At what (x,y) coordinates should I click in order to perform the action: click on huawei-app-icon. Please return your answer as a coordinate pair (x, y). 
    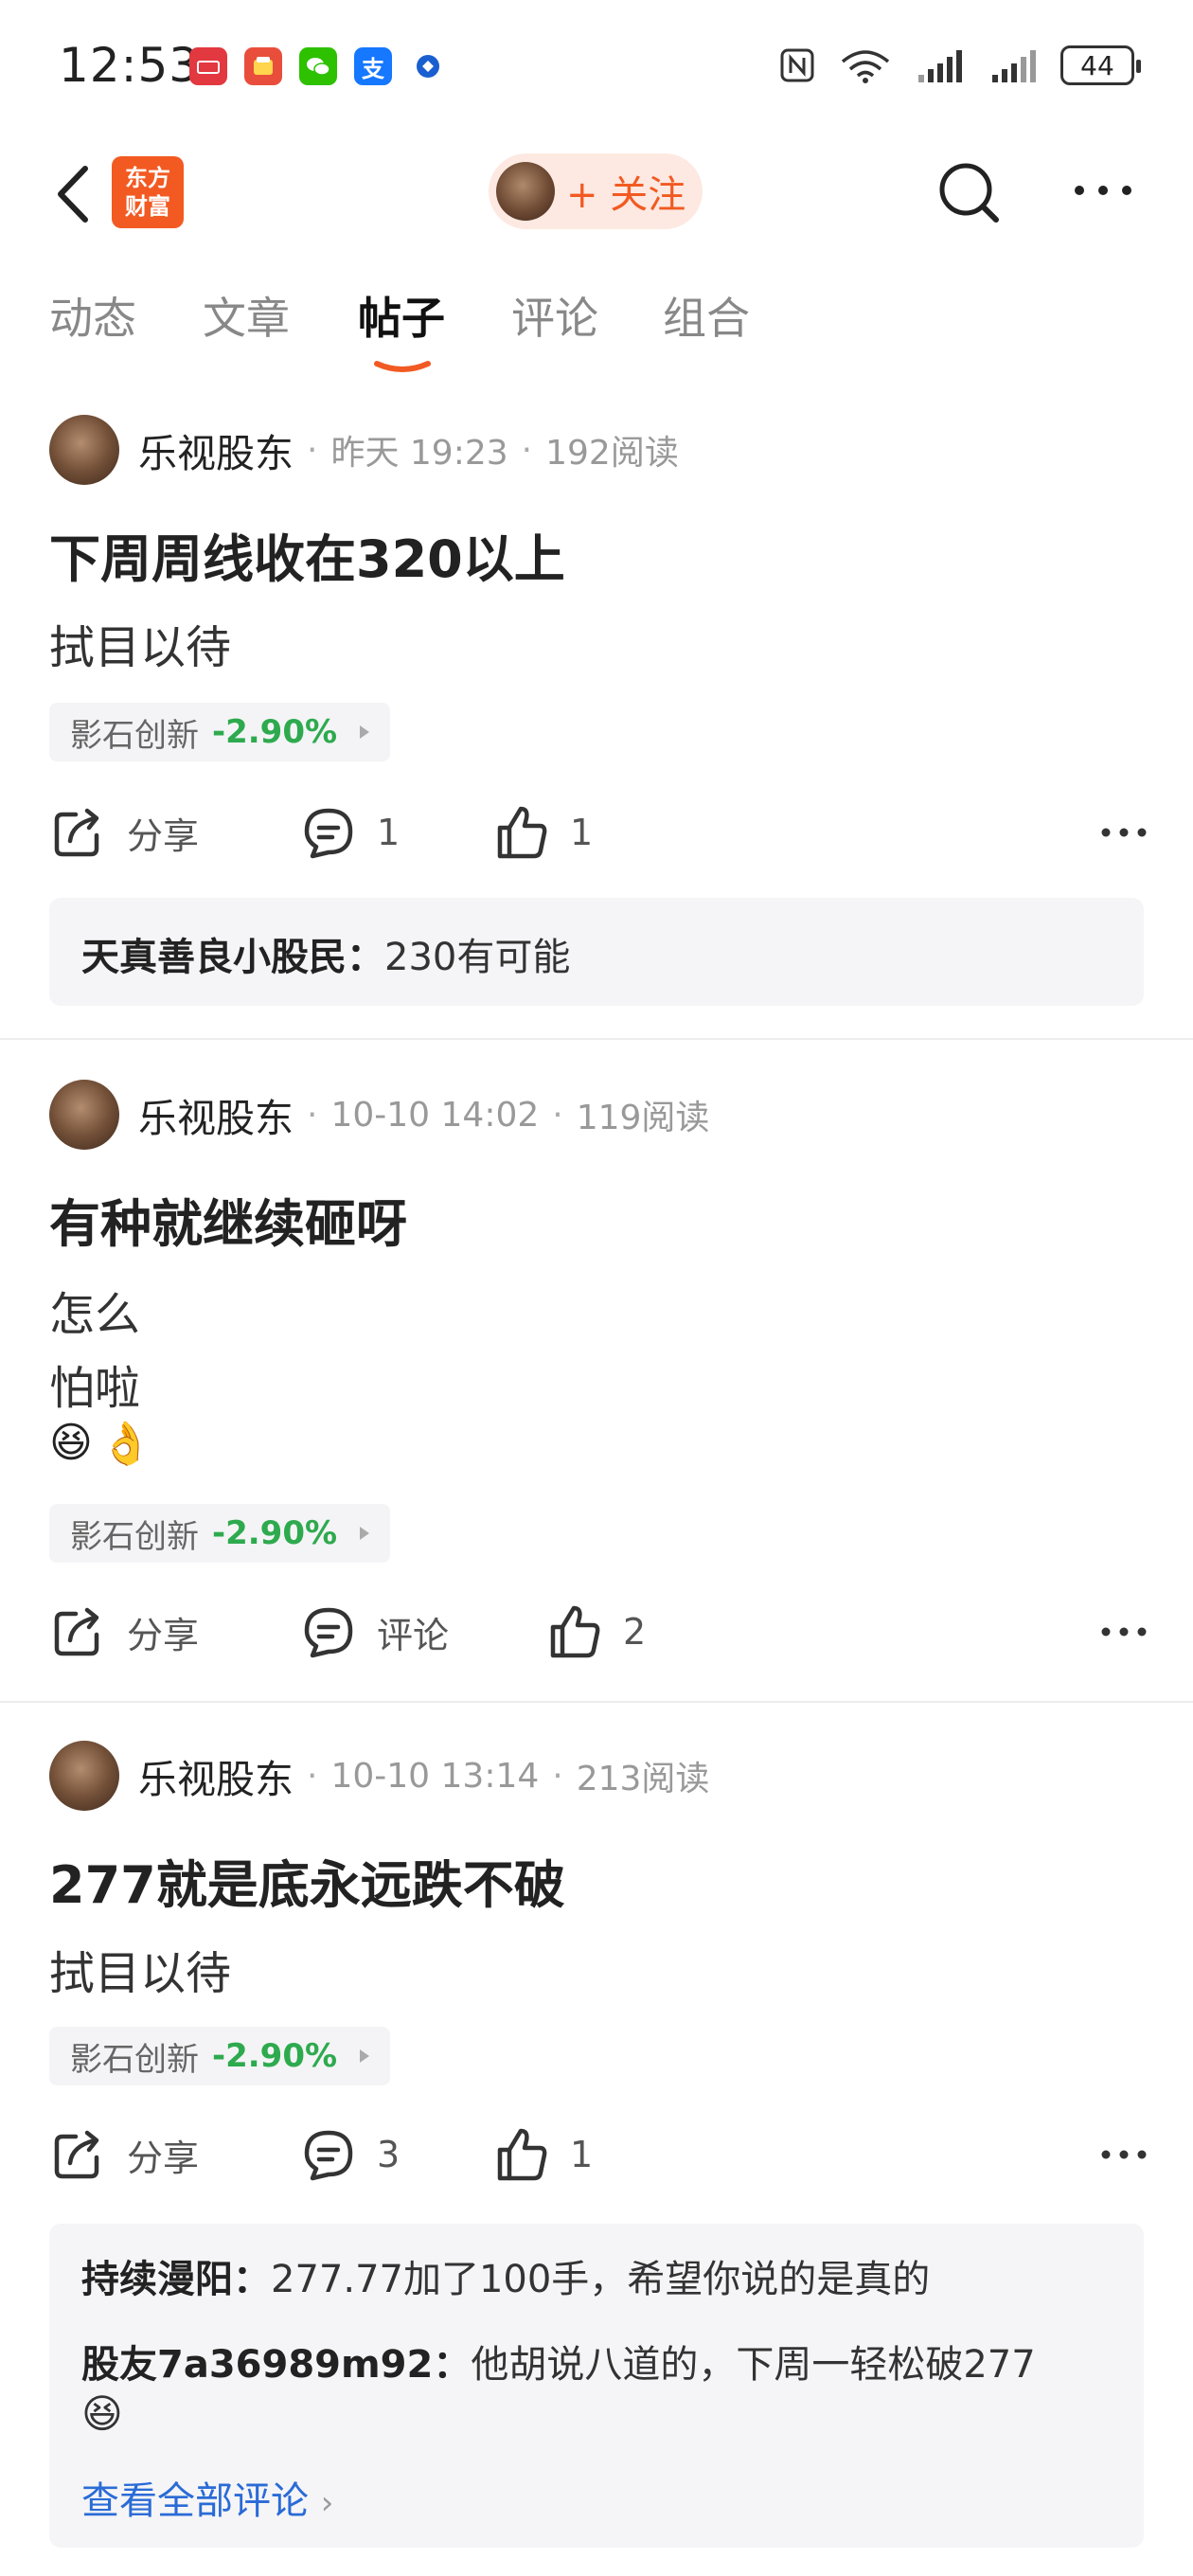
    Looking at the image, I should click on (208, 66).